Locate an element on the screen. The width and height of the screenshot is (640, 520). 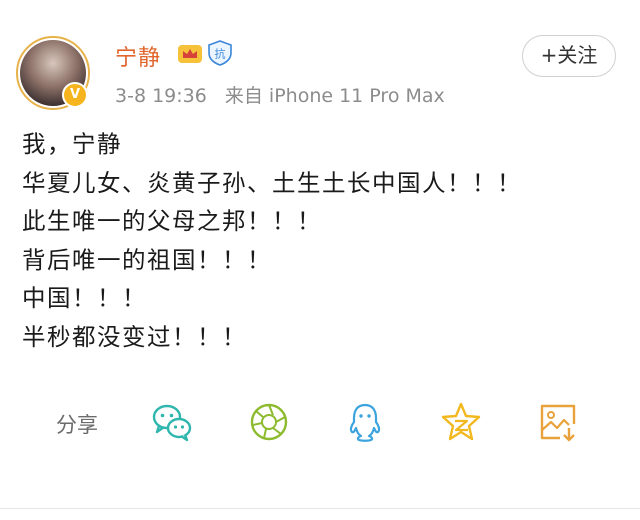
qq-icon is located at coordinates (365, 422).